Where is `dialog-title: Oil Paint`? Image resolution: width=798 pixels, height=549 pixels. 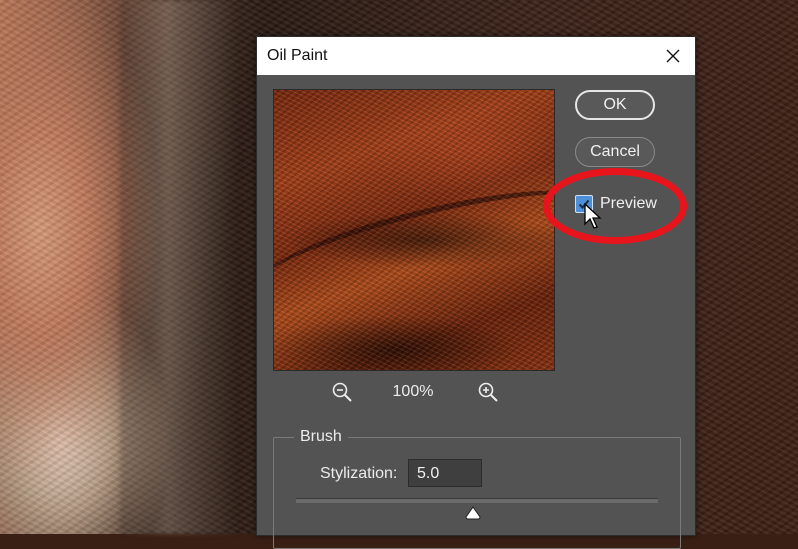 dialog-title: Oil Paint is located at coordinates (297, 55).